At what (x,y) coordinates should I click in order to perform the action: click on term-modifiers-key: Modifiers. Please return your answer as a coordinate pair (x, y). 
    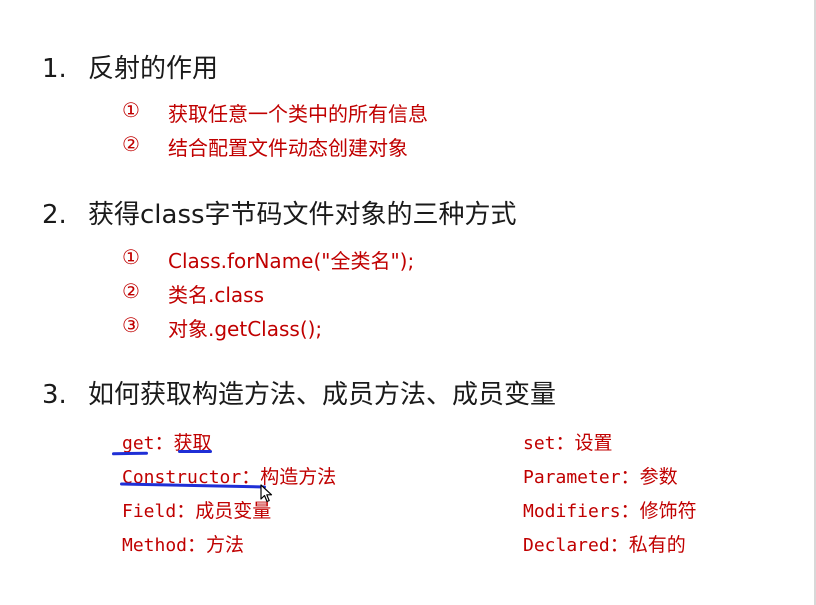
    Looking at the image, I should click on (572, 511).